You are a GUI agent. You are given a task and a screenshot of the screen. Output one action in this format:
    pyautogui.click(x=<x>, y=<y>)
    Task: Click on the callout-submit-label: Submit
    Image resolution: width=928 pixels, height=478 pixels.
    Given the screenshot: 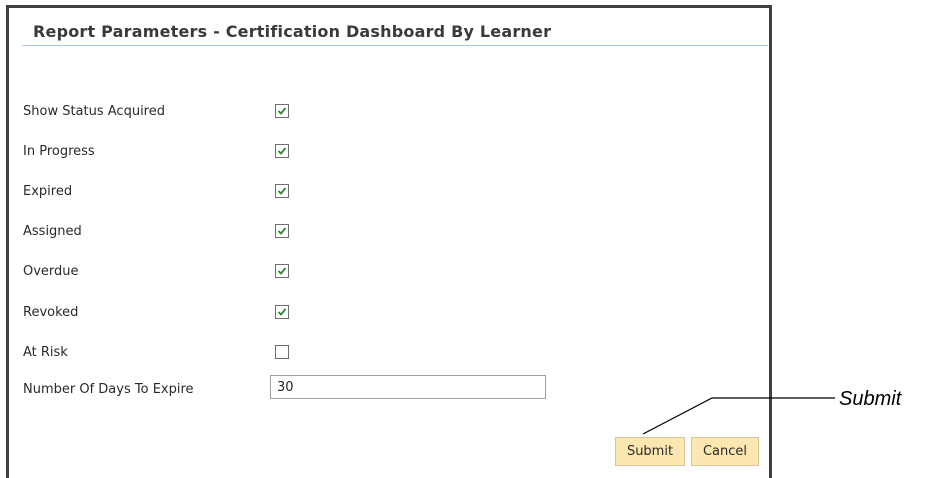 What is the action you would take?
    pyautogui.click(x=870, y=399)
    